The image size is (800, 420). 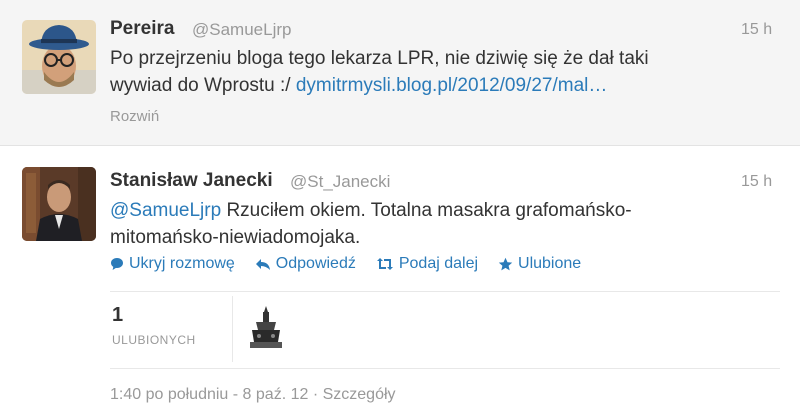 I want to click on expand-link: Rozwiń, so click(x=134, y=116).